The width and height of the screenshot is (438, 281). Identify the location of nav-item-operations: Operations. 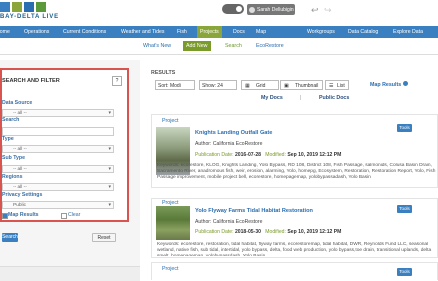
(36, 32).